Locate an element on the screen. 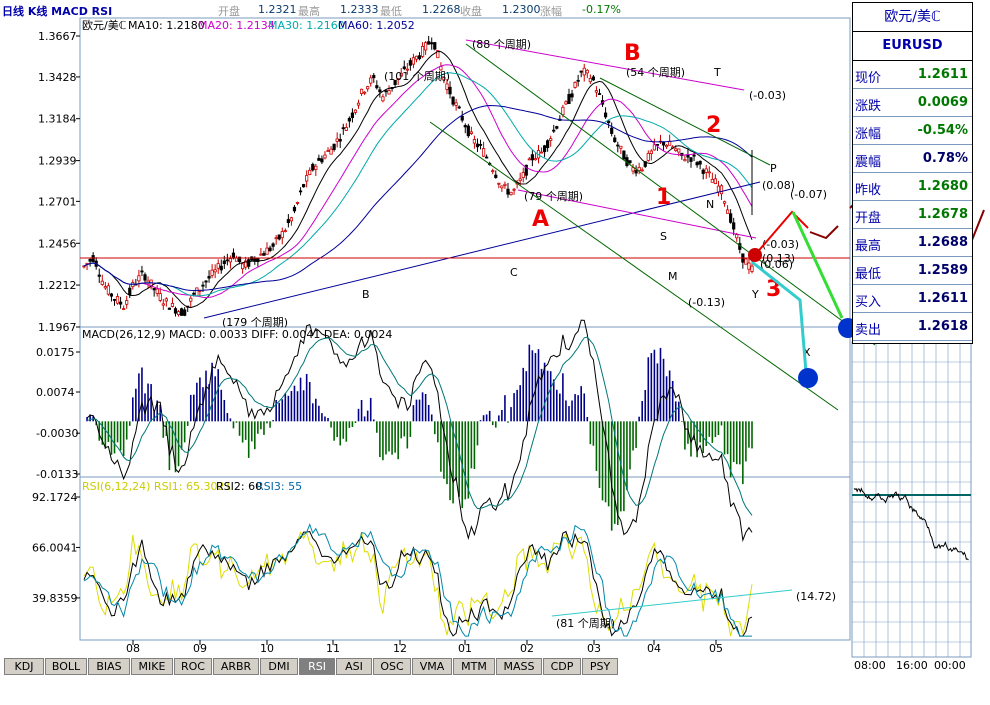 This screenshot has width=990, height=705. quote-code: EURUSD is located at coordinates (912, 46).